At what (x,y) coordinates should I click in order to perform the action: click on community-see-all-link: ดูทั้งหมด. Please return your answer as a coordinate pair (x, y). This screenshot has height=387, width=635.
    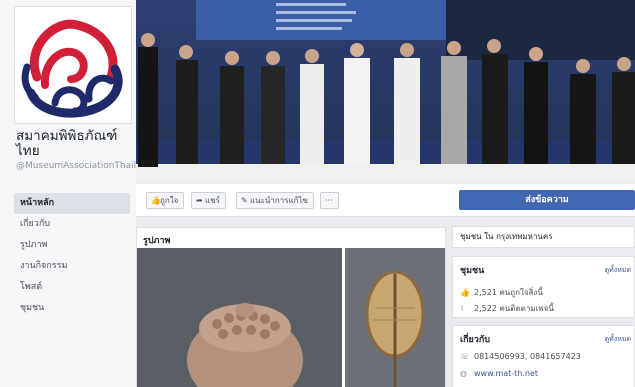
    Looking at the image, I should click on (618, 270).